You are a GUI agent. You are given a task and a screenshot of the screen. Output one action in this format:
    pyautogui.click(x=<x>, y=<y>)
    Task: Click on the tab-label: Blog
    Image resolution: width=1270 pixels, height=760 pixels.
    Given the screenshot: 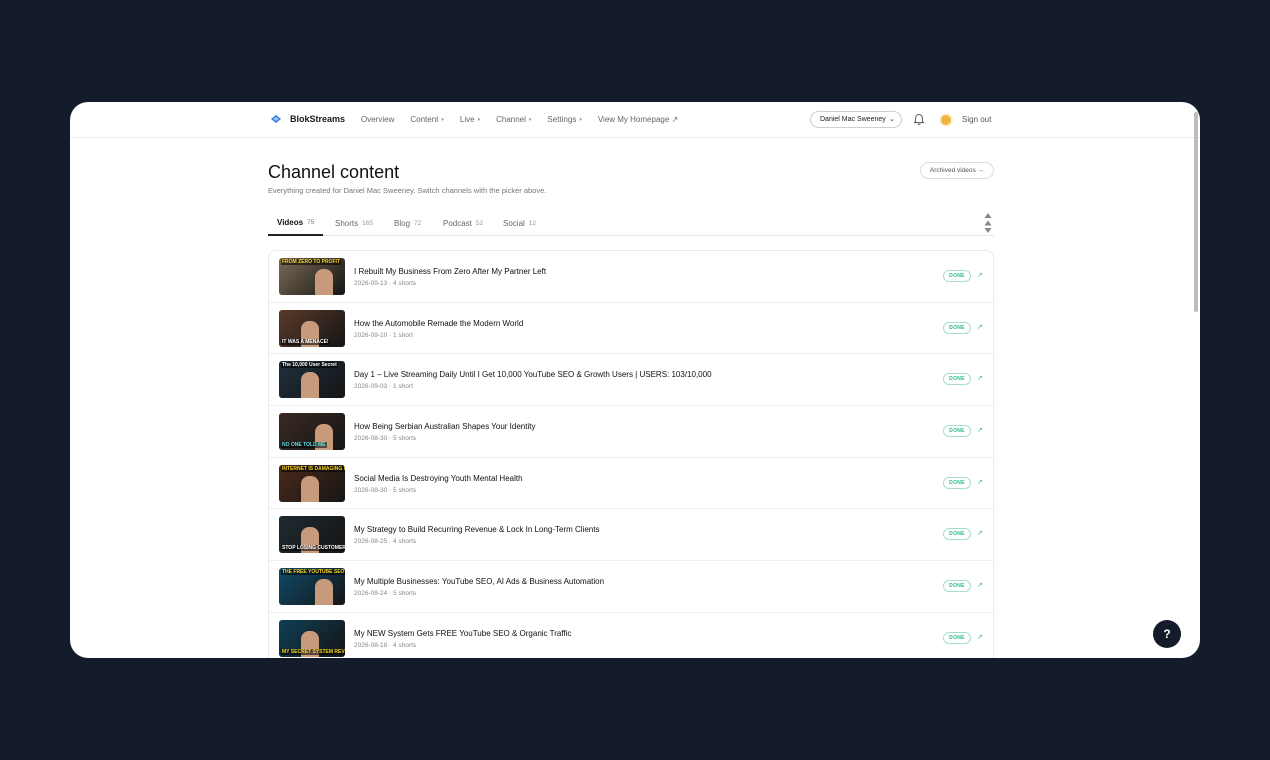 What is the action you would take?
    pyautogui.click(x=402, y=223)
    